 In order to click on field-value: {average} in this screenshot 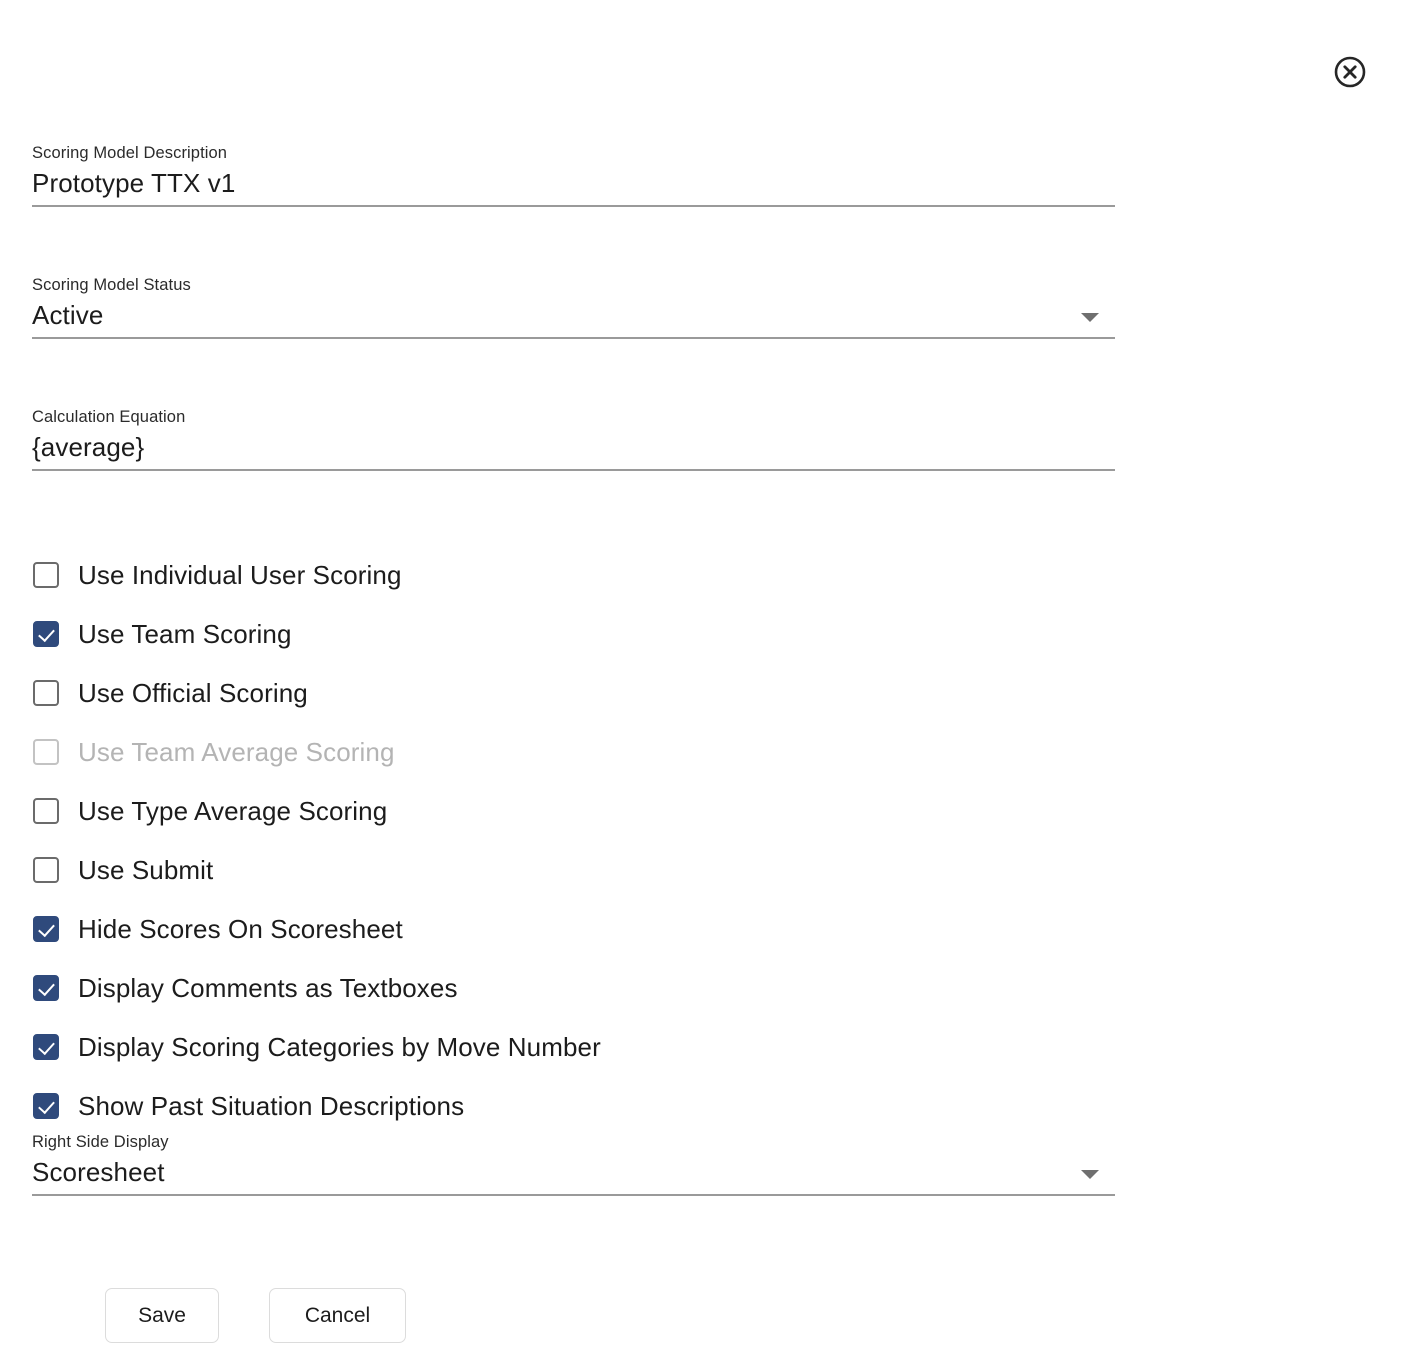, I will do `click(88, 447)`.